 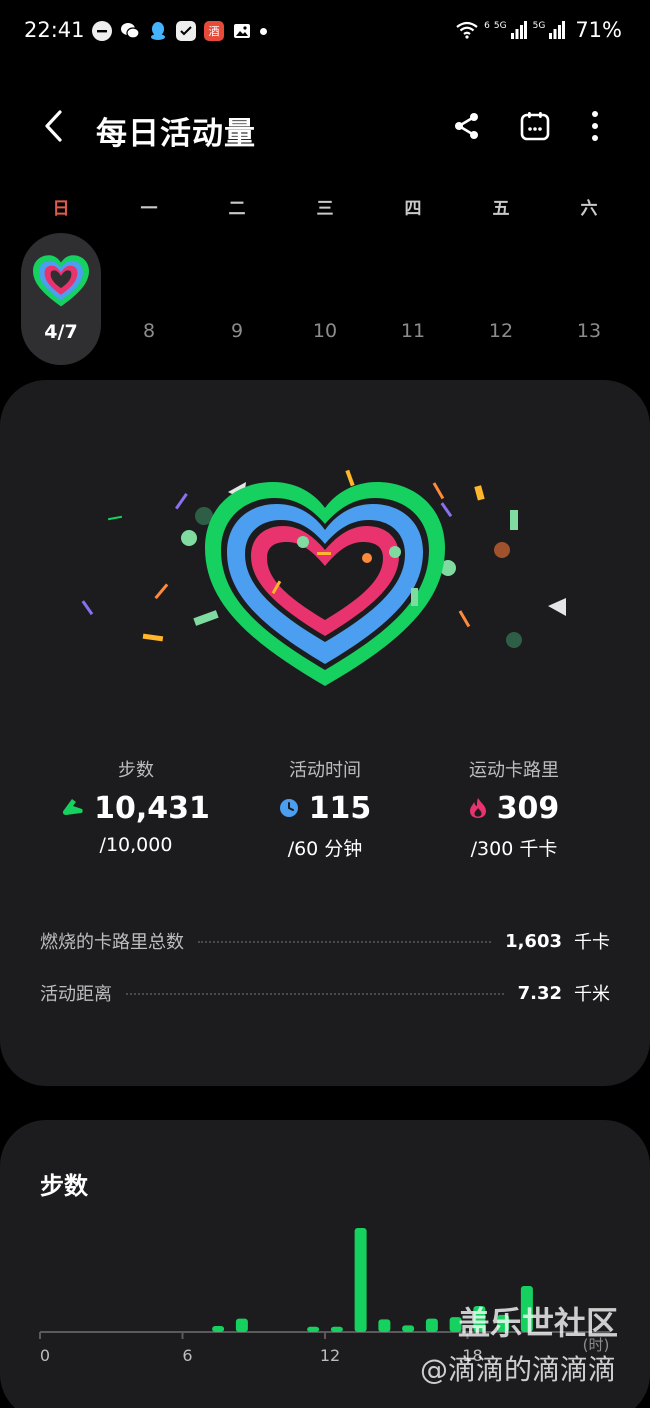 I want to click on week-strip: 日 一 8 二 9 三 10 四 11 五 12 六 13, so click(x=325, y=282).